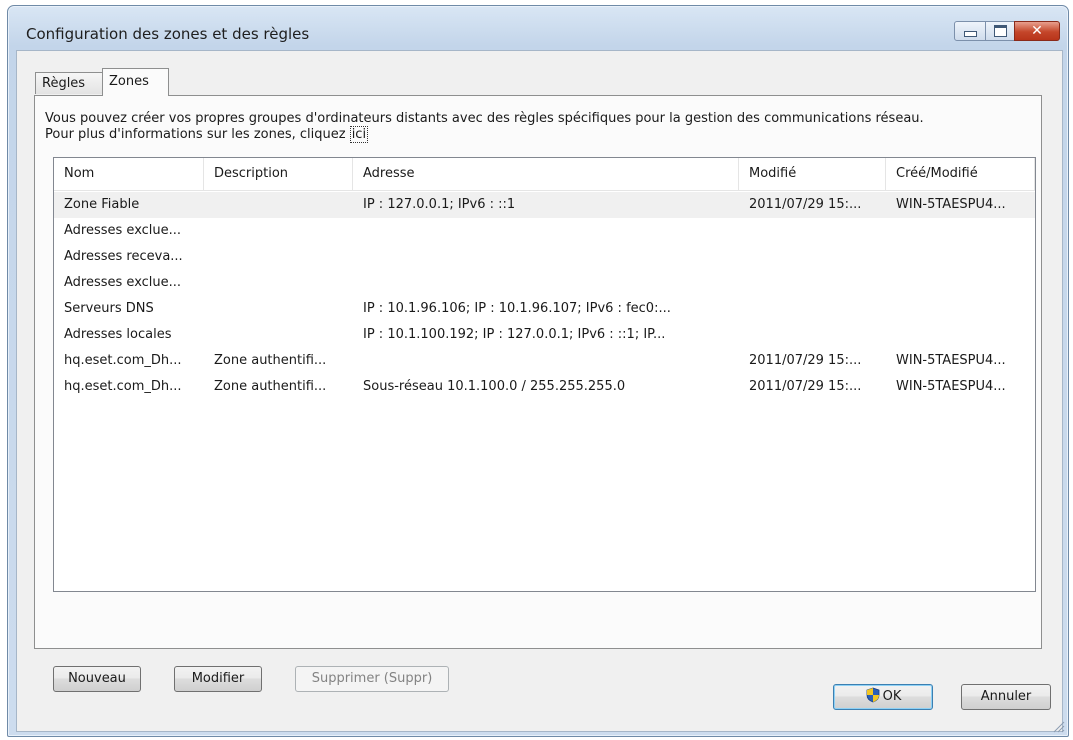  I want to click on tab-zones: Zones, so click(135, 82).